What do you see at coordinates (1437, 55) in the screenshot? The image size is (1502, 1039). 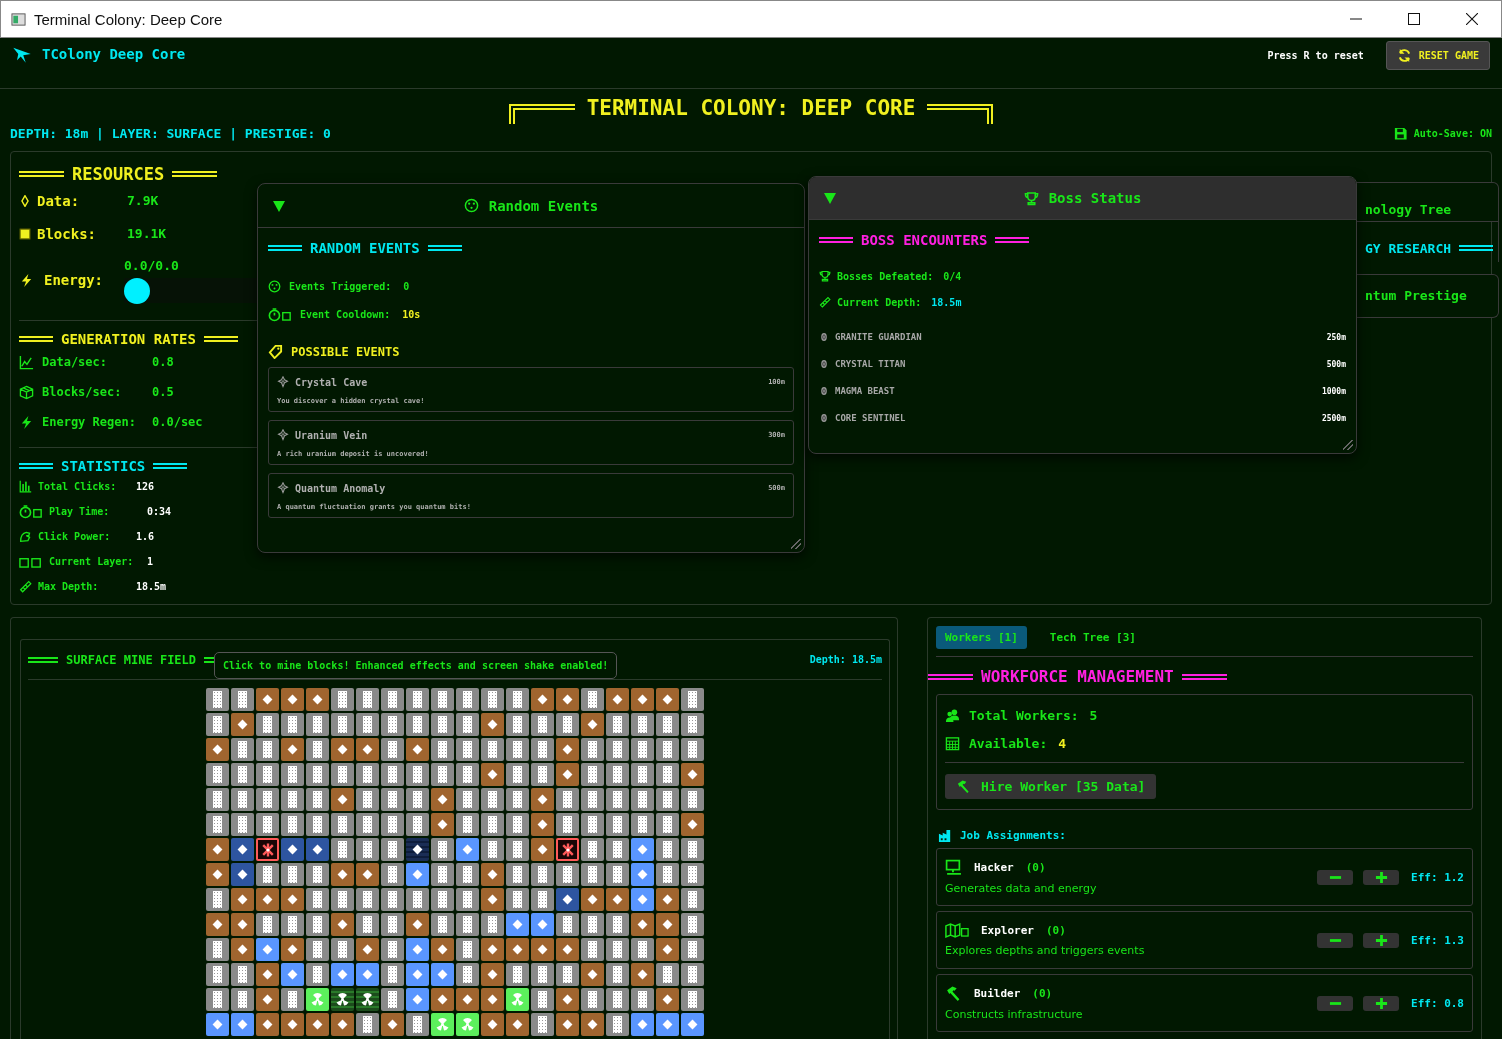 I see `reset-button: RESET GAME` at bounding box center [1437, 55].